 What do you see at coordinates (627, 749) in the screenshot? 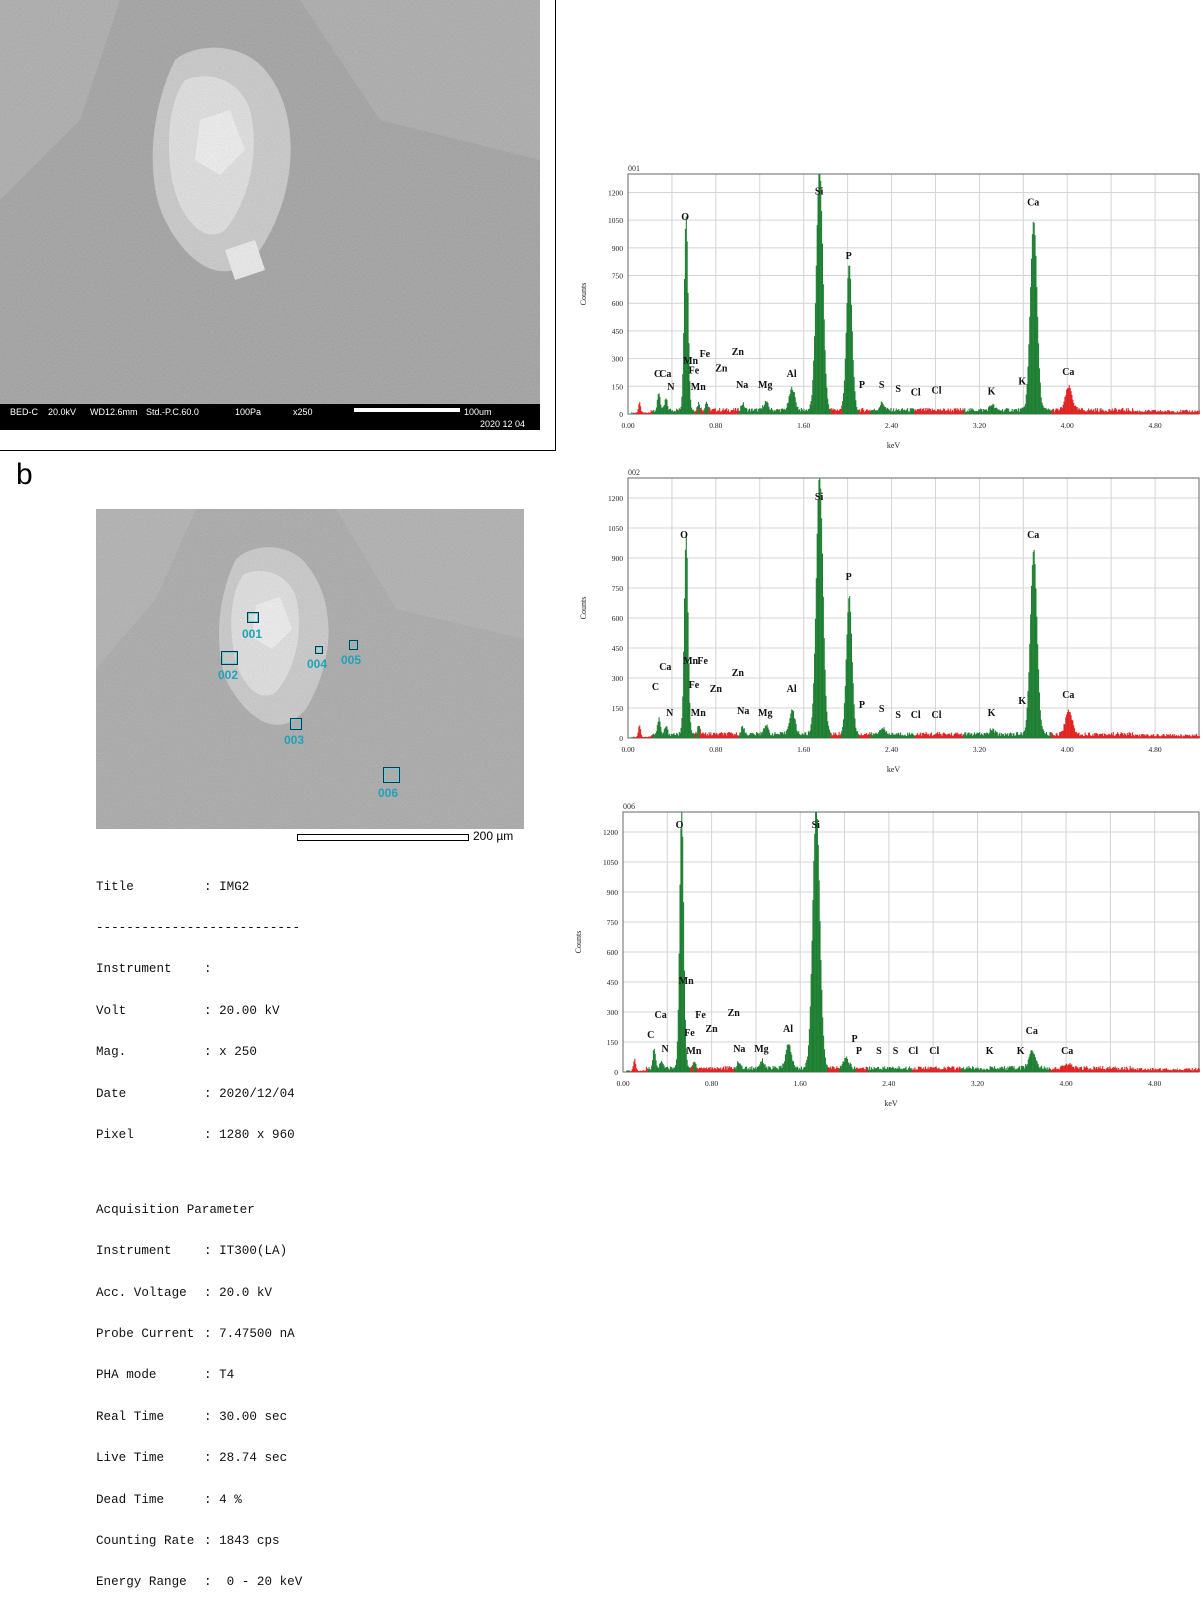
I see `x-tick-label: 0.00` at bounding box center [627, 749].